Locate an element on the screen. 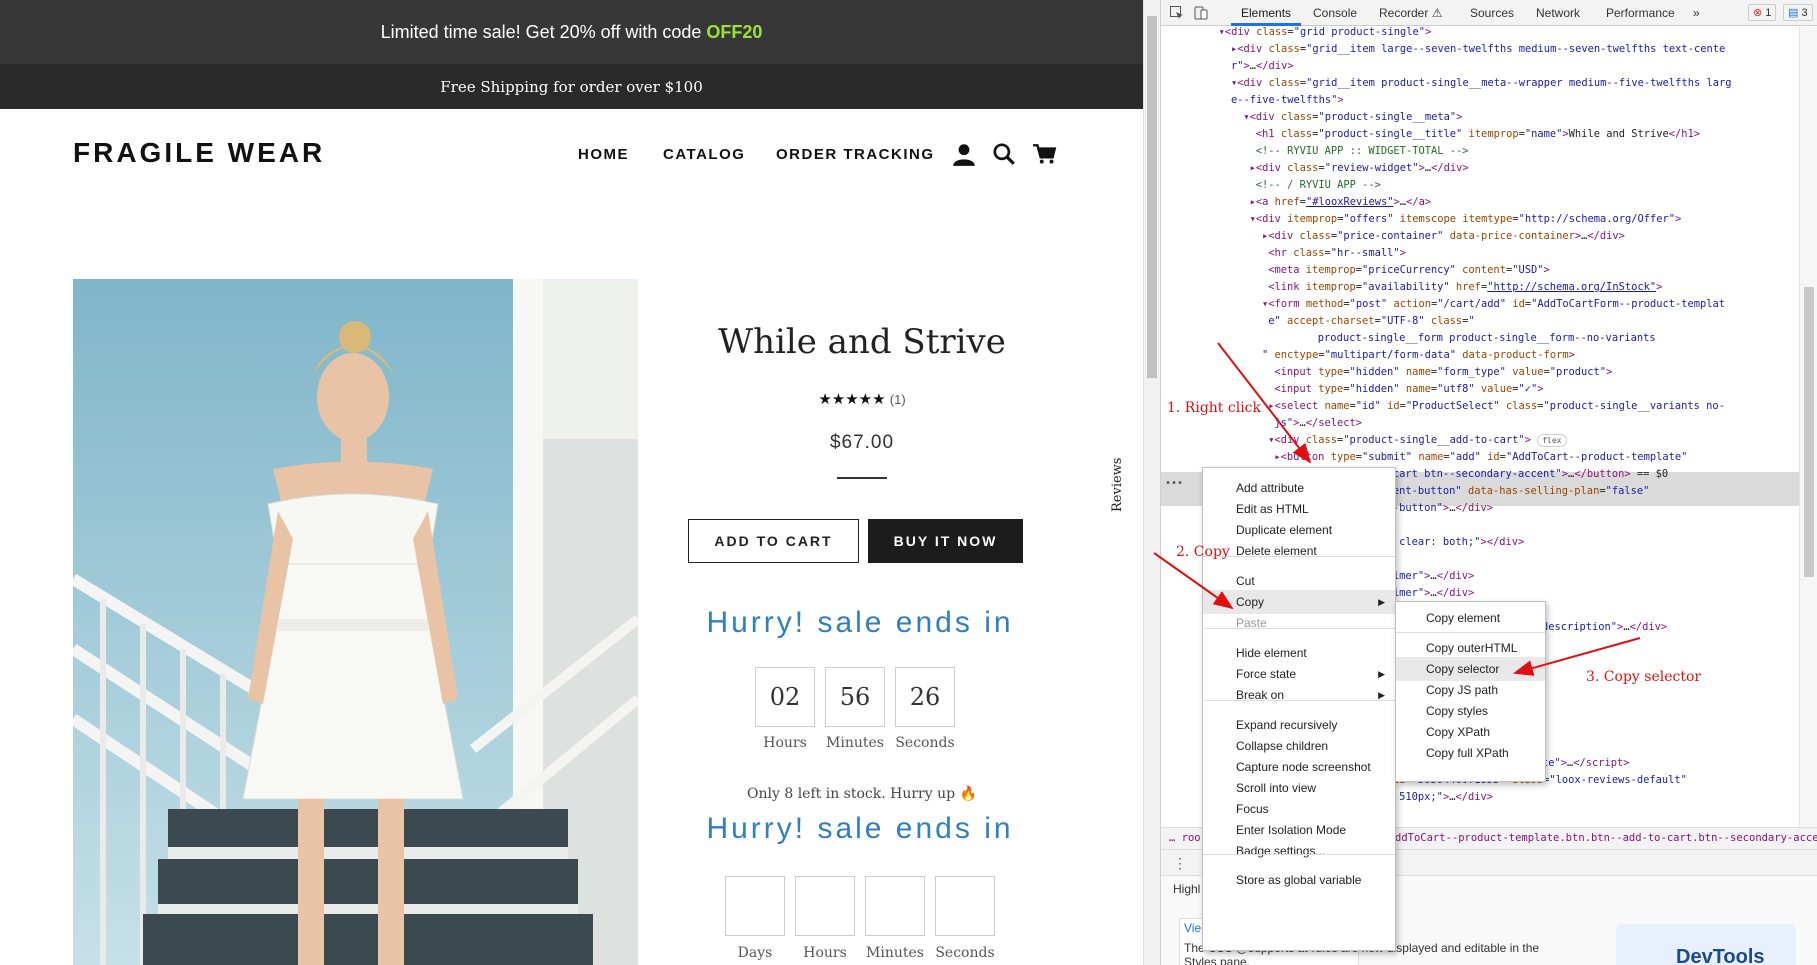  context-menu-item-label: Force state is located at coordinates (1266, 674).